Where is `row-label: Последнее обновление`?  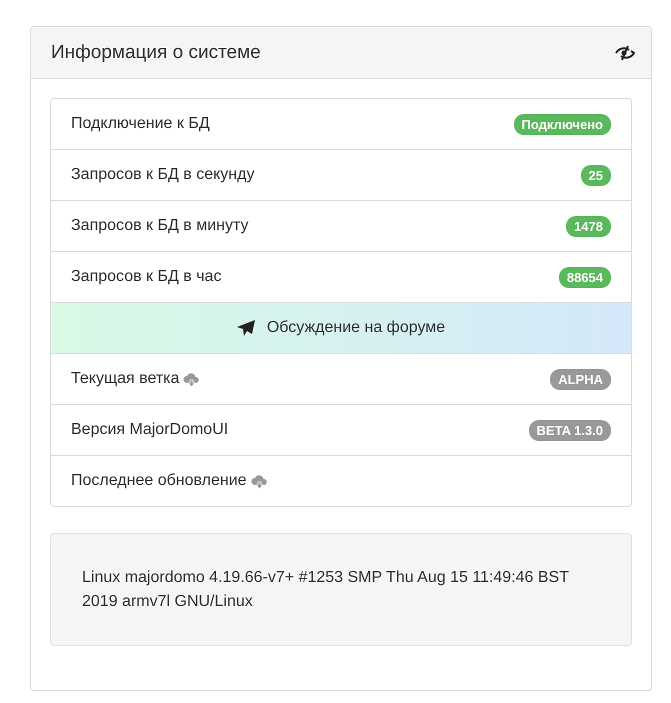 row-label: Последнее обновление is located at coordinates (159, 481).